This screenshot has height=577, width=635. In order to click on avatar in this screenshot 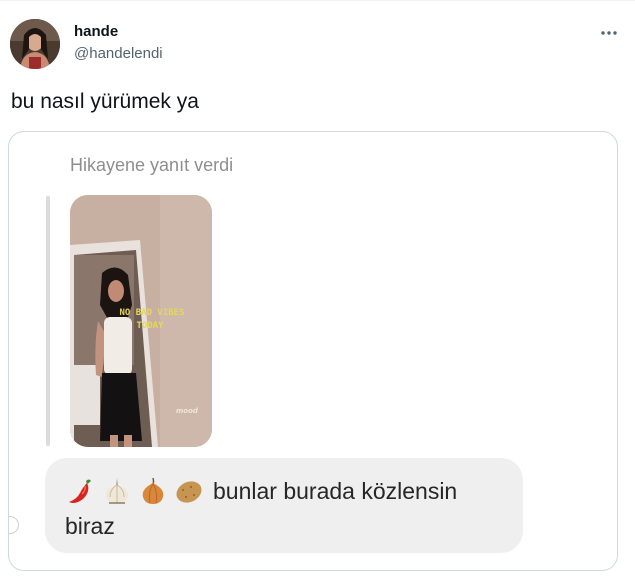, I will do `click(35, 44)`.